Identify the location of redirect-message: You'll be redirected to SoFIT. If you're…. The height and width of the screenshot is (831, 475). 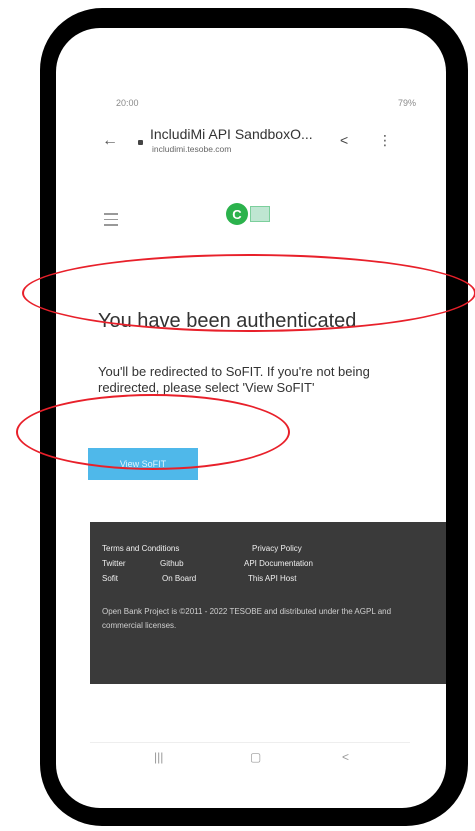
(234, 379).